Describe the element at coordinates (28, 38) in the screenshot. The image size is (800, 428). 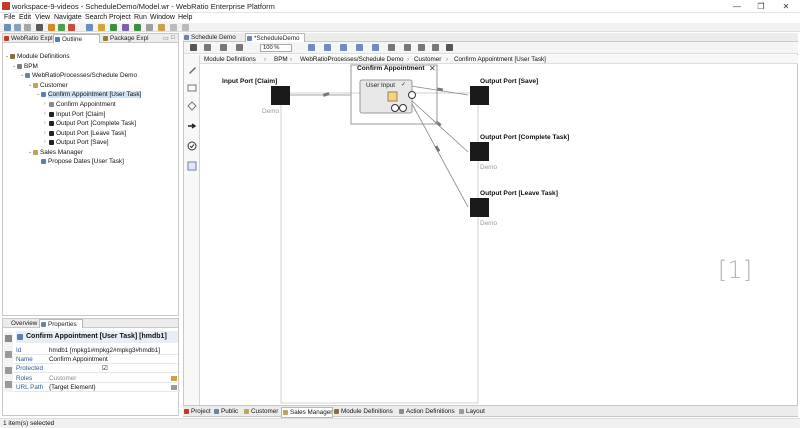
I see `tab-webratio-explorer: WebRatio Expl` at that location.